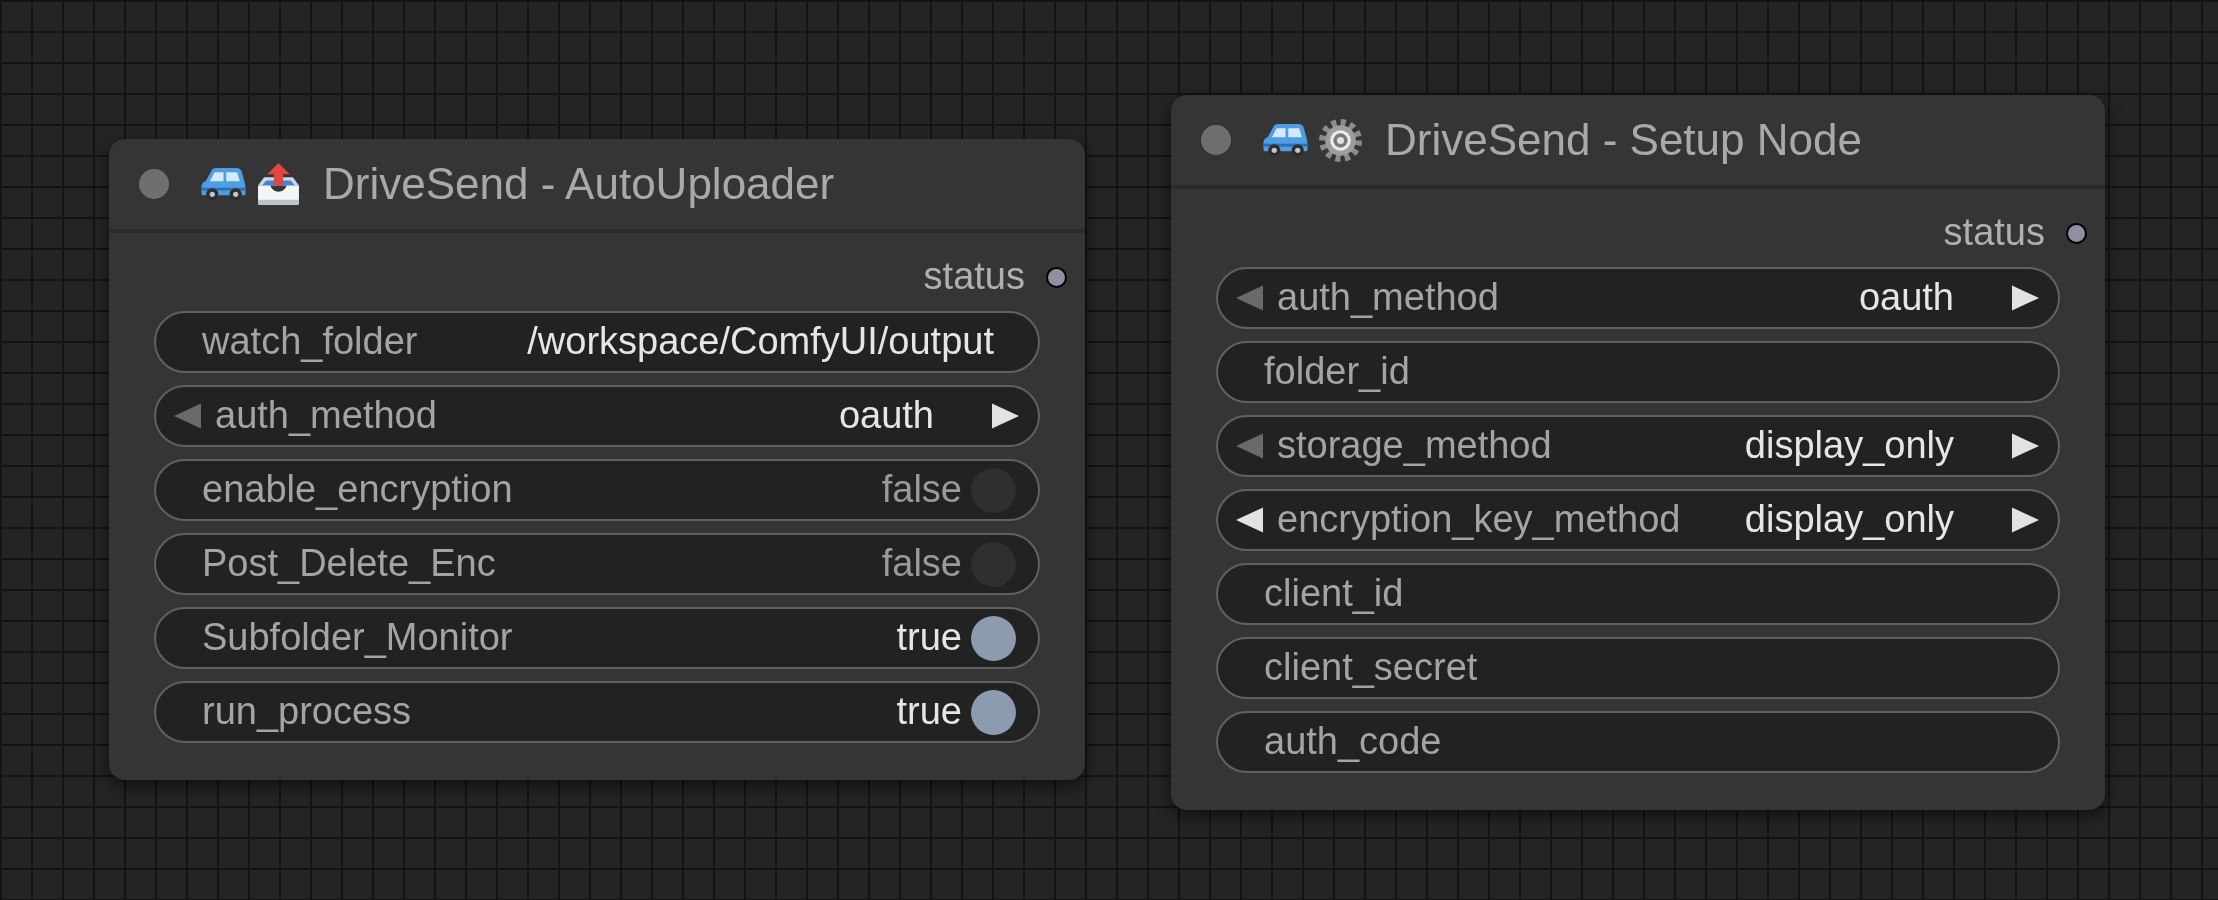 This screenshot has width=2218, height=900. Describe the element at coordinates (1623, 139) in the screenshot. I see `node-title: DriveSend - Setup Node` at that location.